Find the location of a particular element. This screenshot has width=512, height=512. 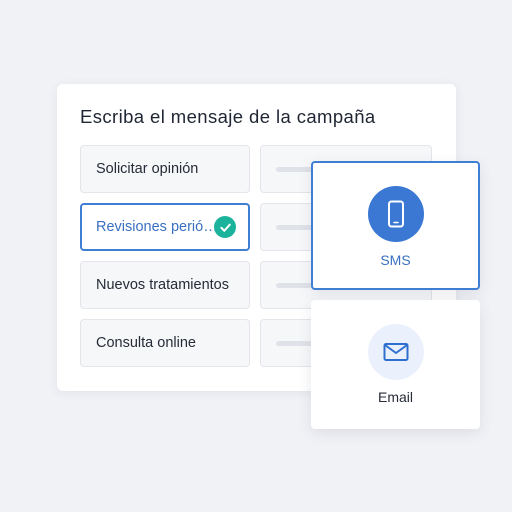

option-nuevos-tratamientos: Nuevos tratamientos is located at coordinates (165, 285).